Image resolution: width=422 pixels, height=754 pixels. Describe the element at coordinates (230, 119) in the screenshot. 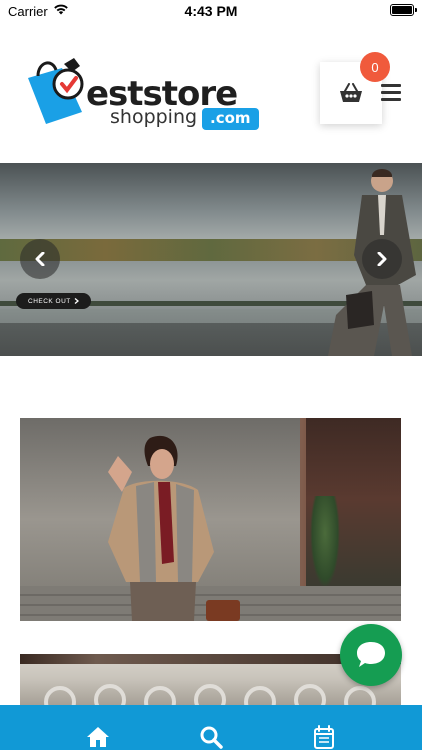

I see `logo-text-com: .com` at that location.